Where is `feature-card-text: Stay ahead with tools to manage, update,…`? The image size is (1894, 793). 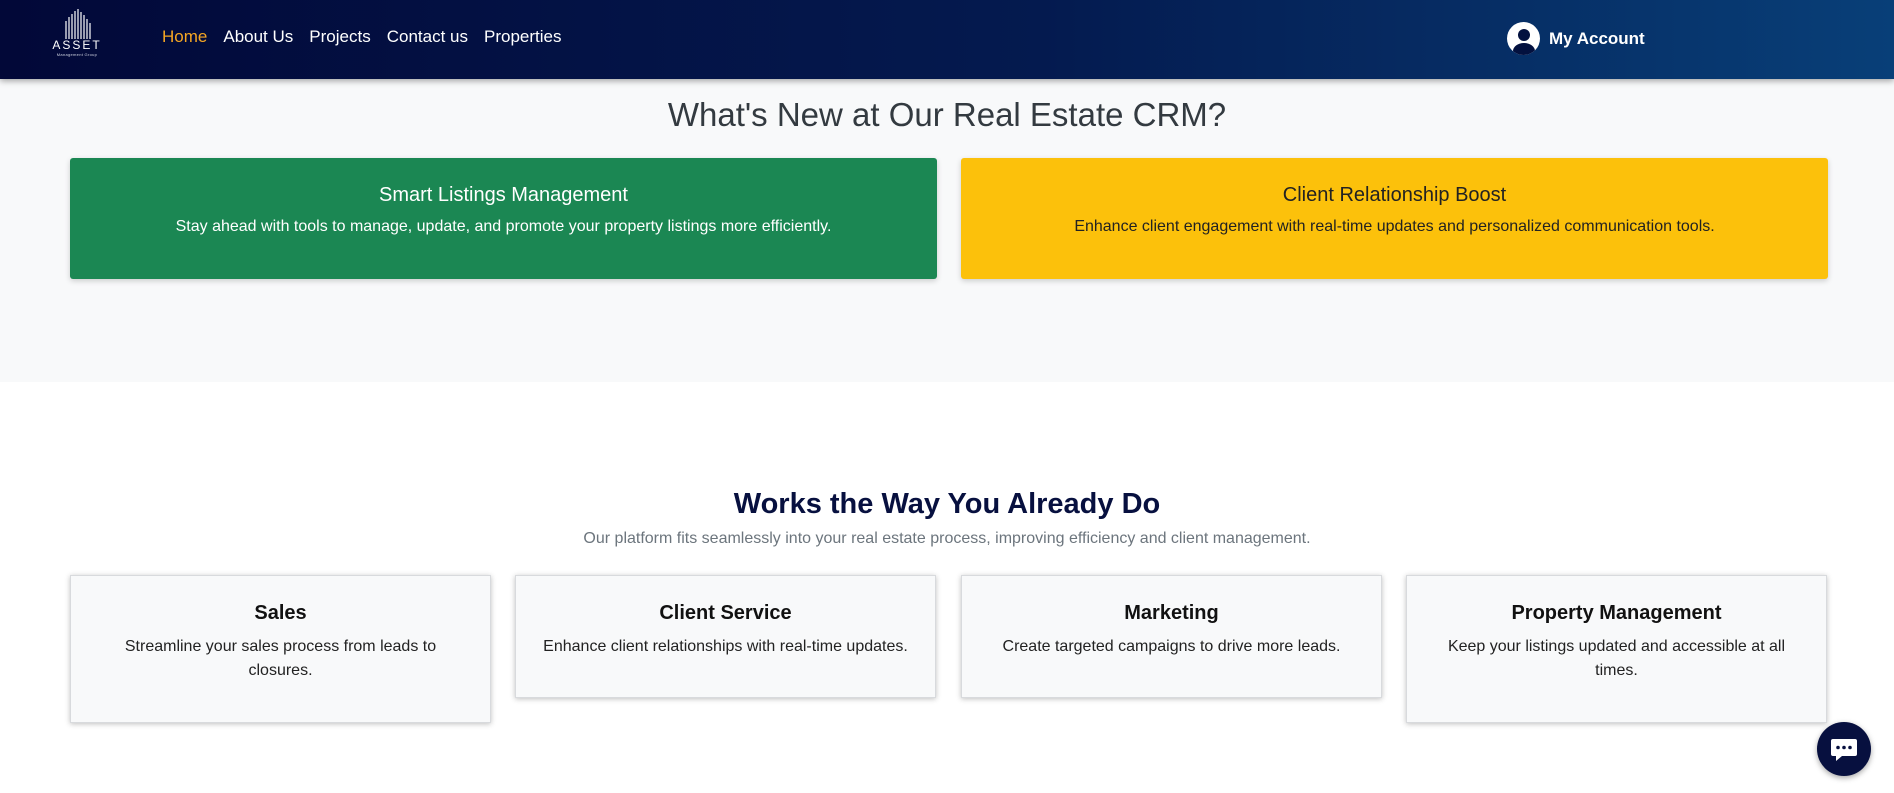 feature-card-text: Stay ahead with tools to manage, update,… is located at coordinates (503, 226).